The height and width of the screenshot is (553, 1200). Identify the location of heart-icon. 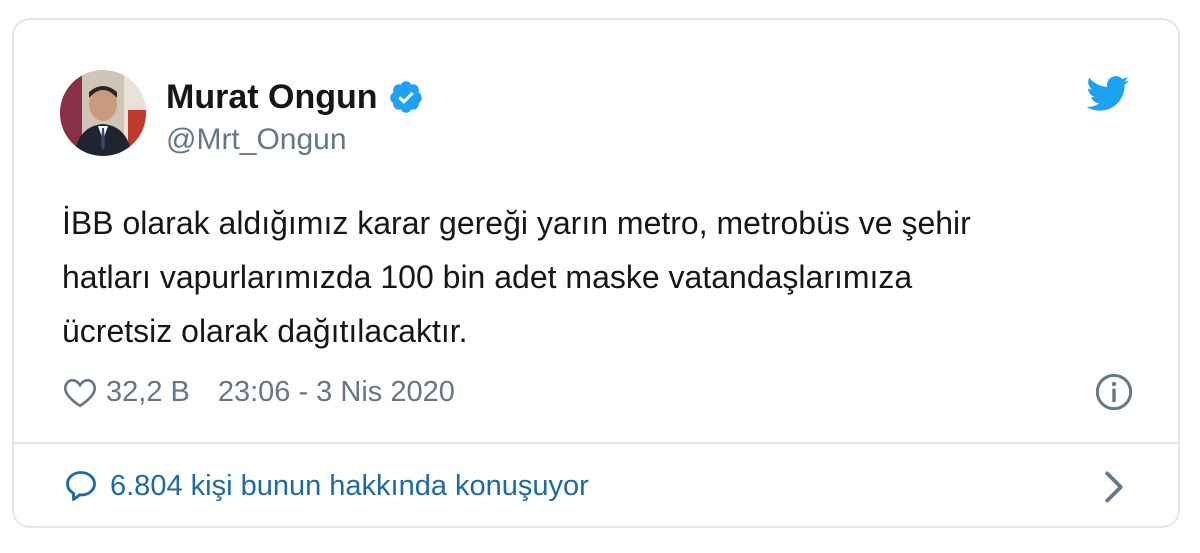
(80, 392).